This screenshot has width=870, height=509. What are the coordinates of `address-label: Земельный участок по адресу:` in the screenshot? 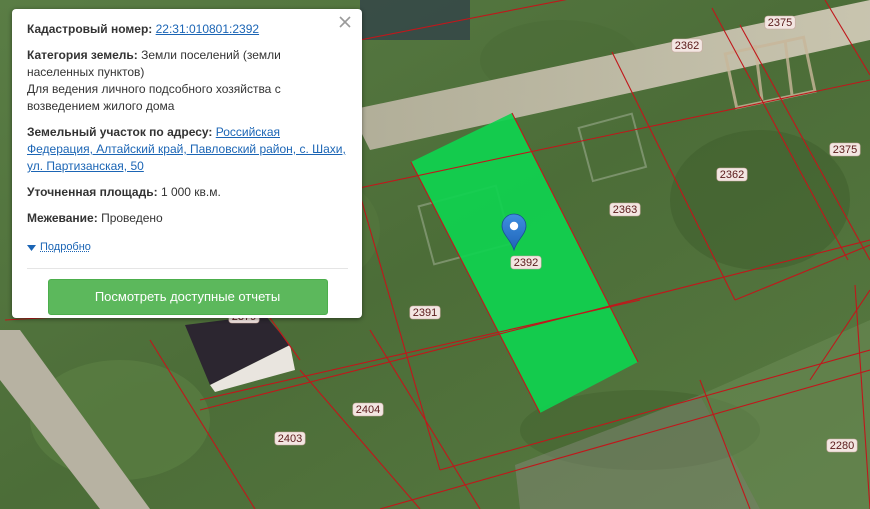 It's located at (120, 132).